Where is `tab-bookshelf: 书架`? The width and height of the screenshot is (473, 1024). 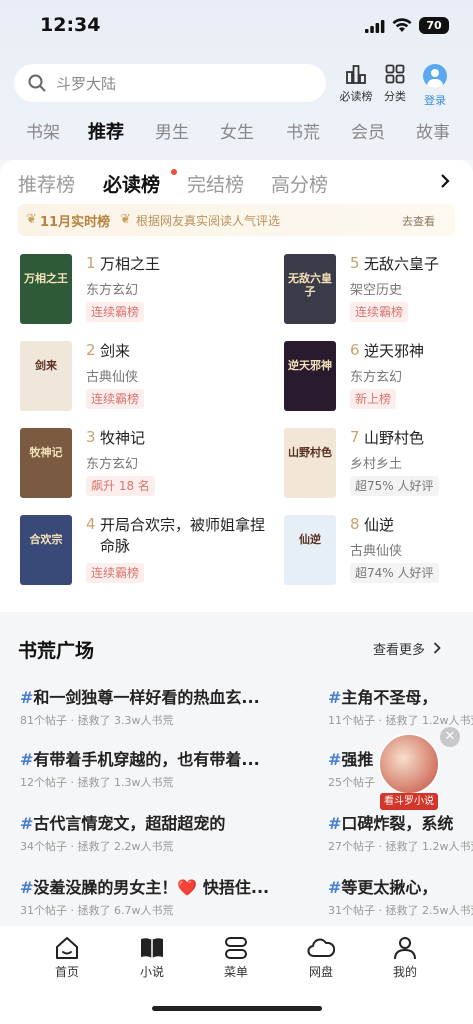 tab-bookshelf: 书架 is located at coordinates (43, 130).